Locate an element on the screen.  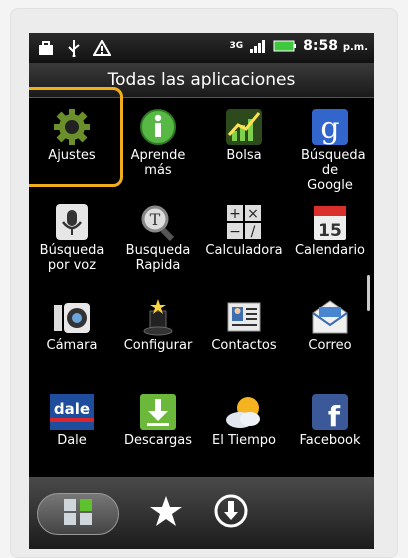
network-type: 3G is located at coordinates (236, 46).